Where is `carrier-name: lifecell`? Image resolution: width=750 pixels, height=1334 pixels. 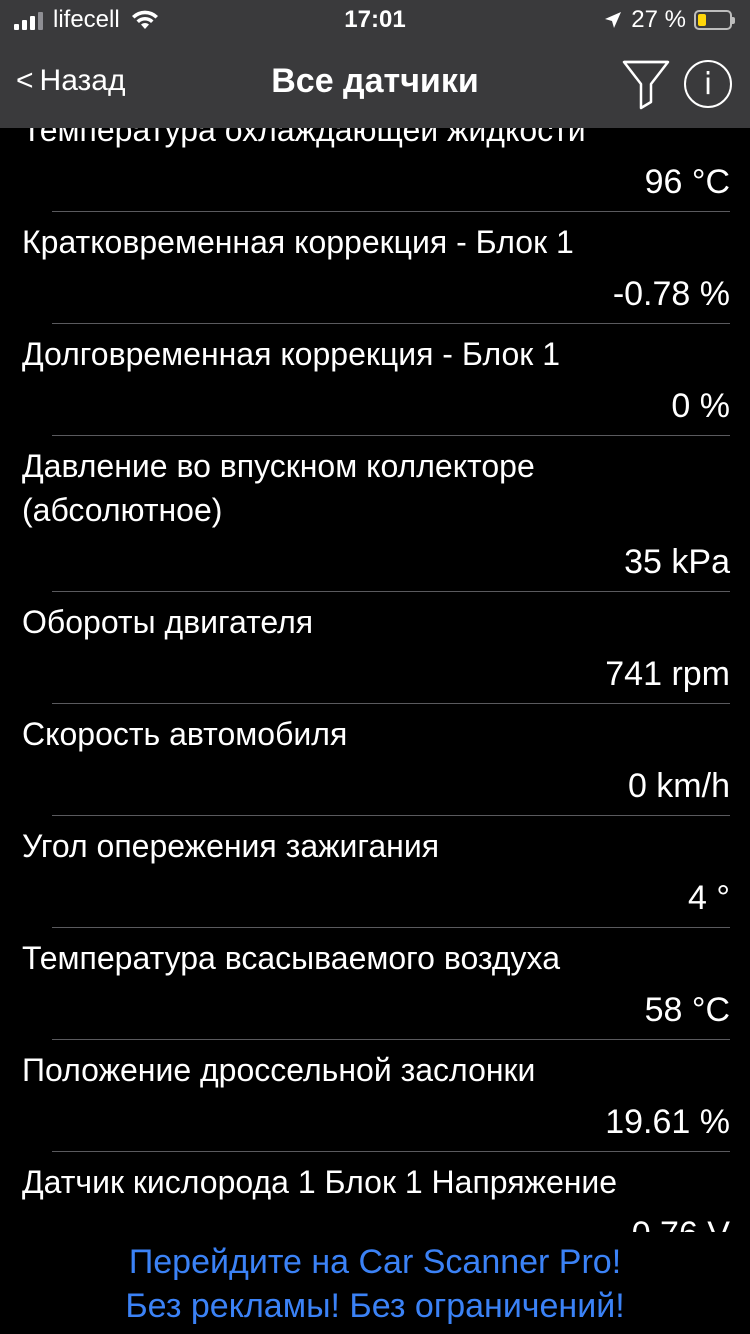 carrier-name: lifecell is located at coordinates (86, 19).